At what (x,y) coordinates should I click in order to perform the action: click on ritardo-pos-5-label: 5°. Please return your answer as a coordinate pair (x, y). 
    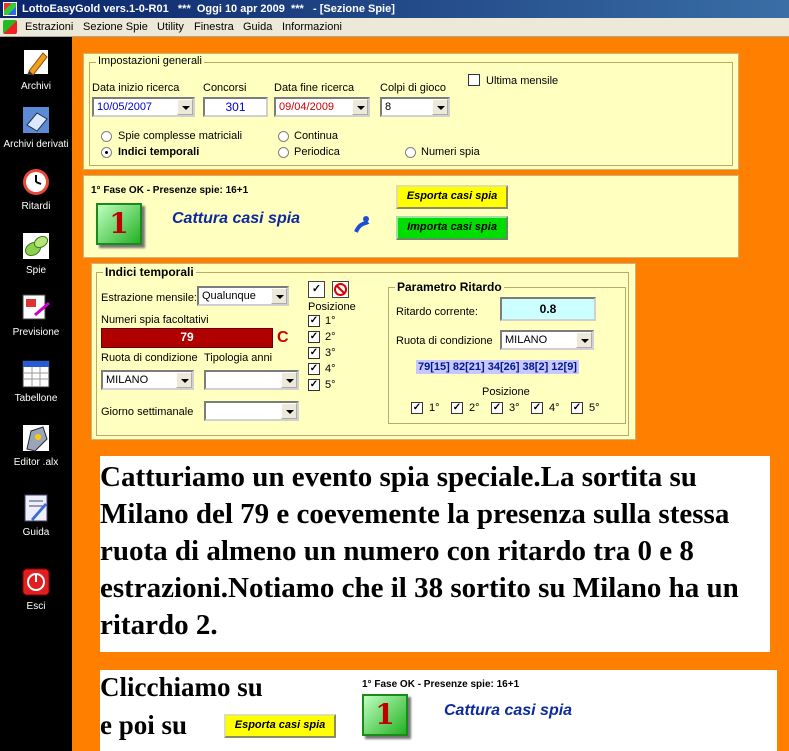
    Looking at the image, I should click on (594, 408).